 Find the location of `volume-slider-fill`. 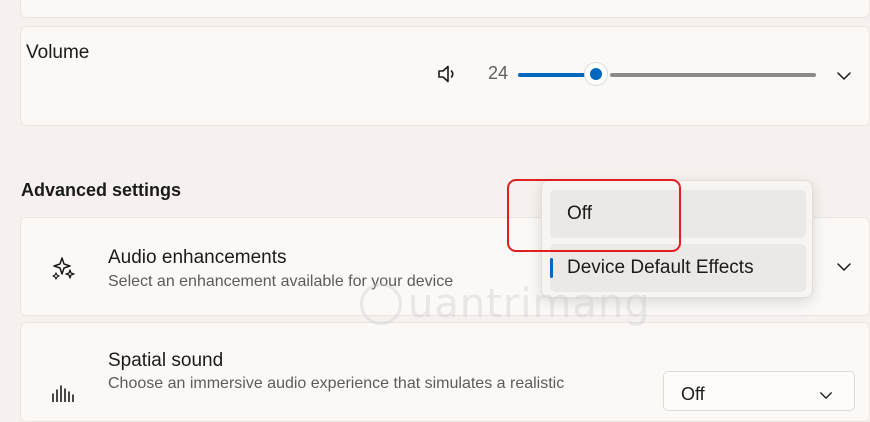

volume-slider-fill is located at coordinates (554, 75).